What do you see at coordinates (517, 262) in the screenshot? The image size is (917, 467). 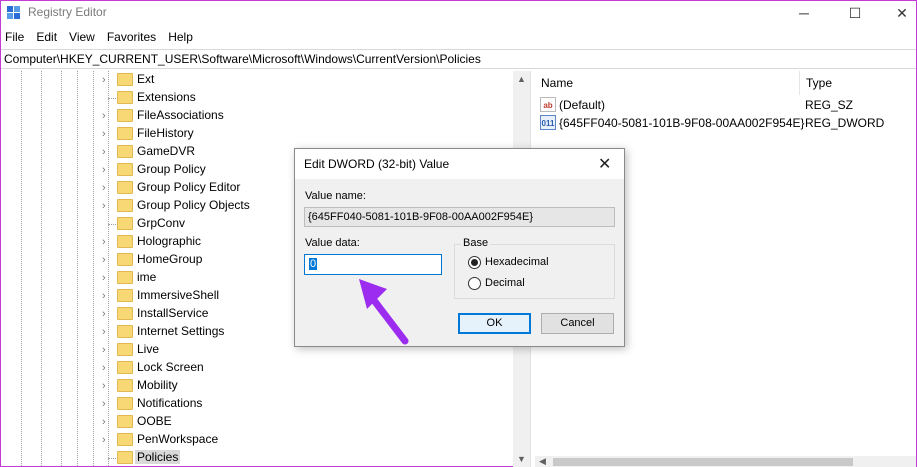 I see `radio-hexadecimal-label: Hexadecimal` at bounding box center [517, 262].